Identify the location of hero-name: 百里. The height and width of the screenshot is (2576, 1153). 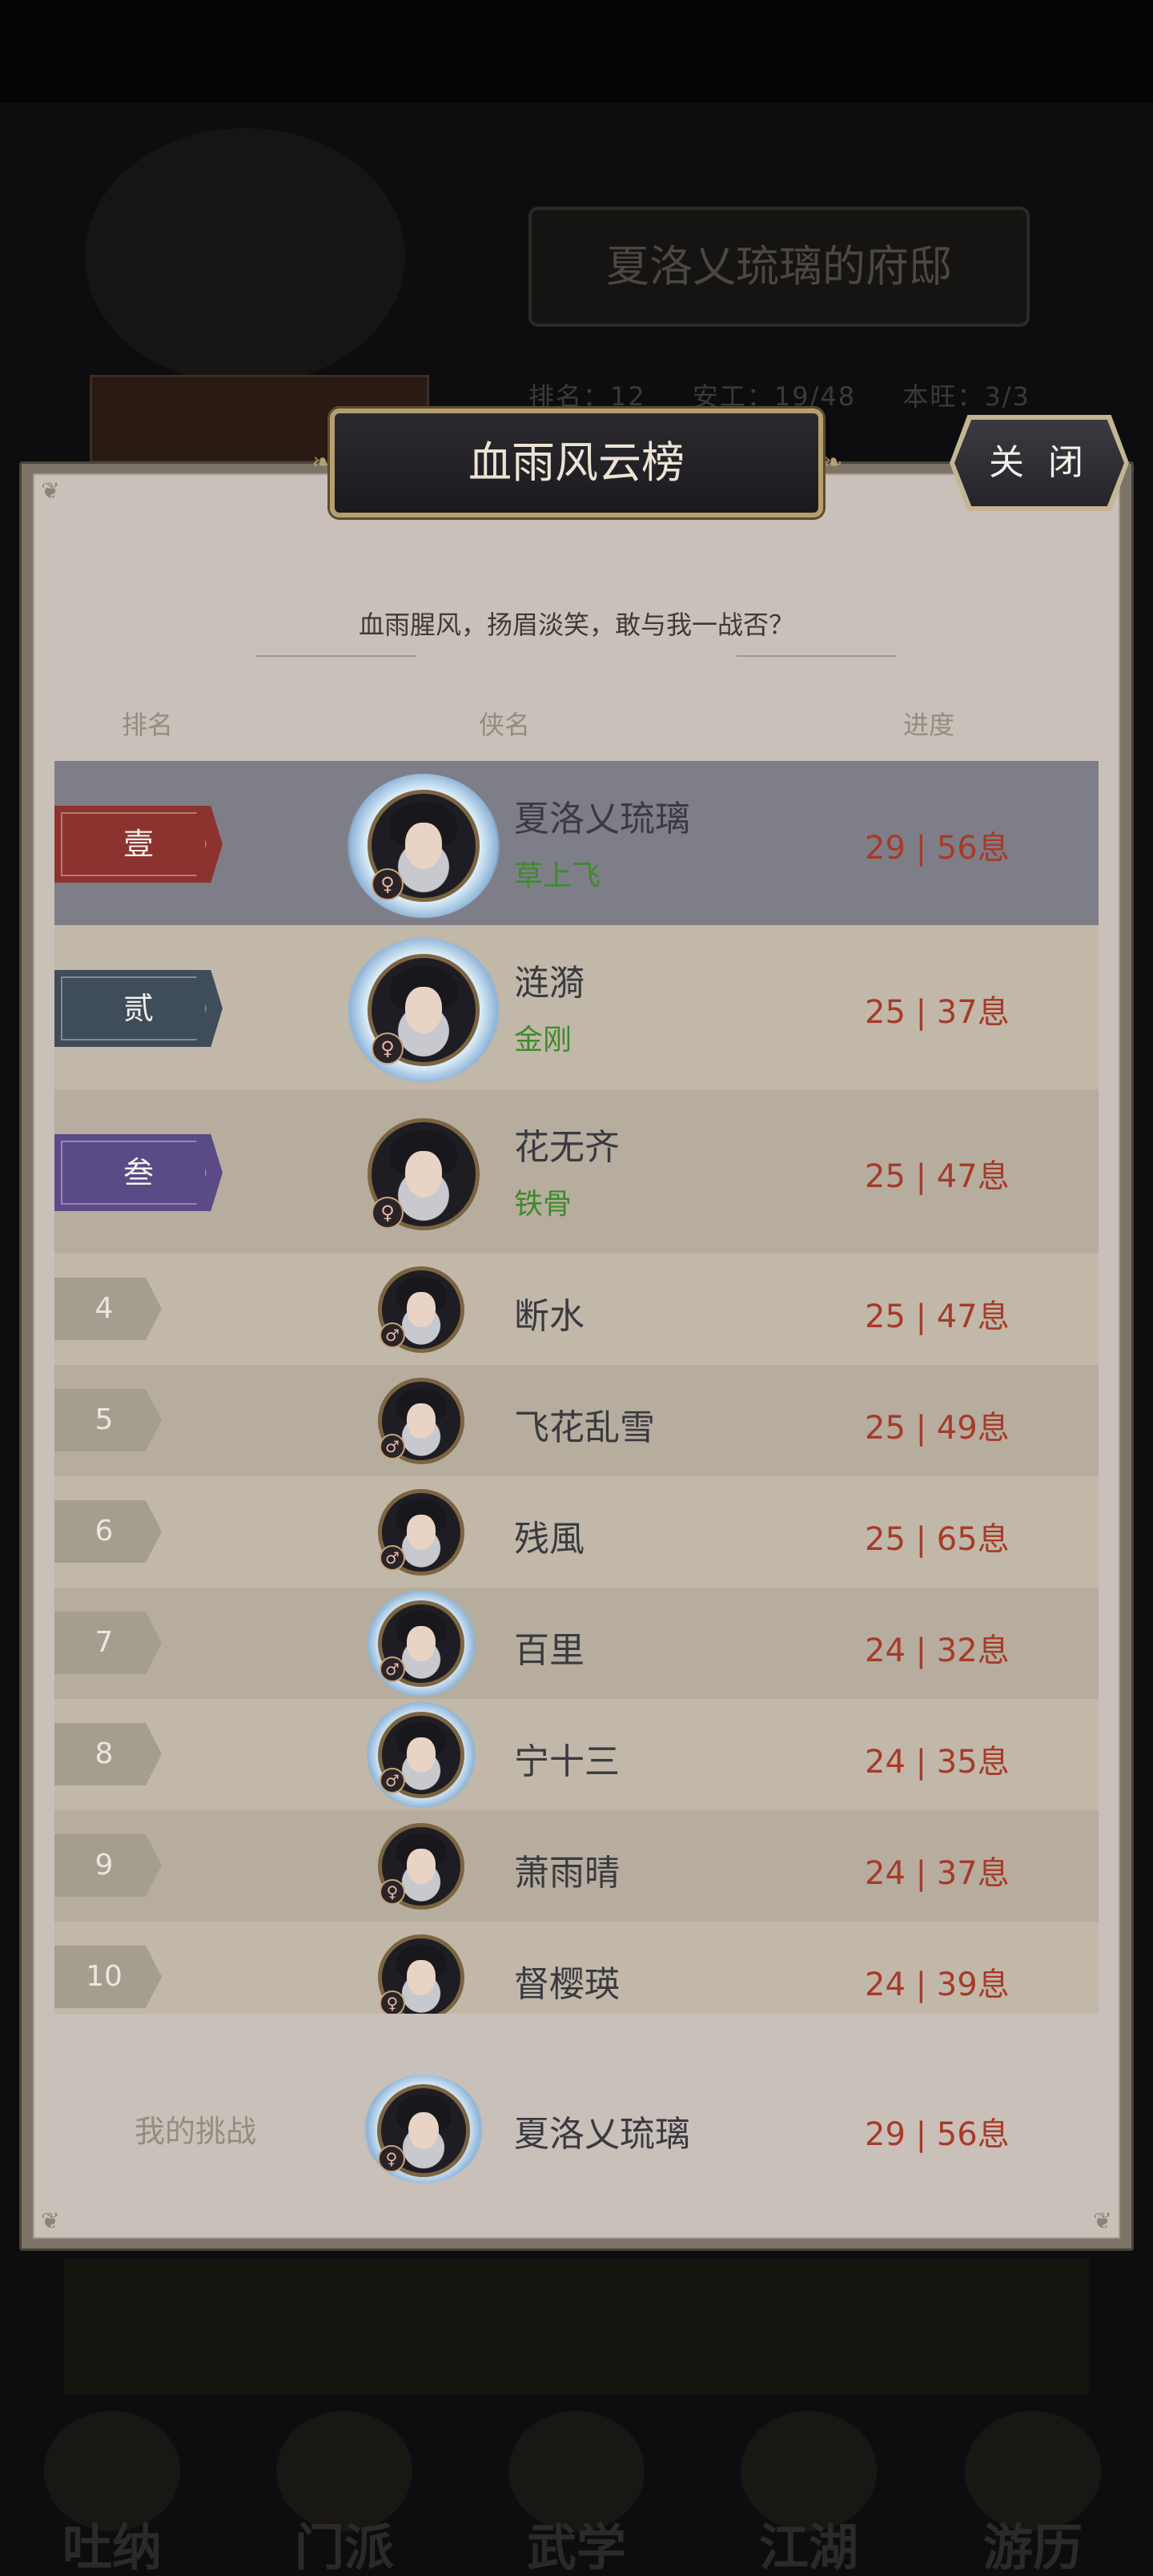
(549, 1650).